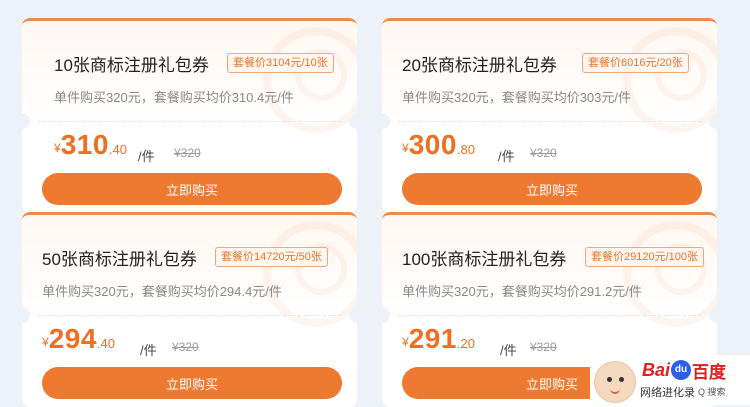 The height and width of the screenshot is (407, 750). I want to click on paw-icon: du, so click(681, 370).